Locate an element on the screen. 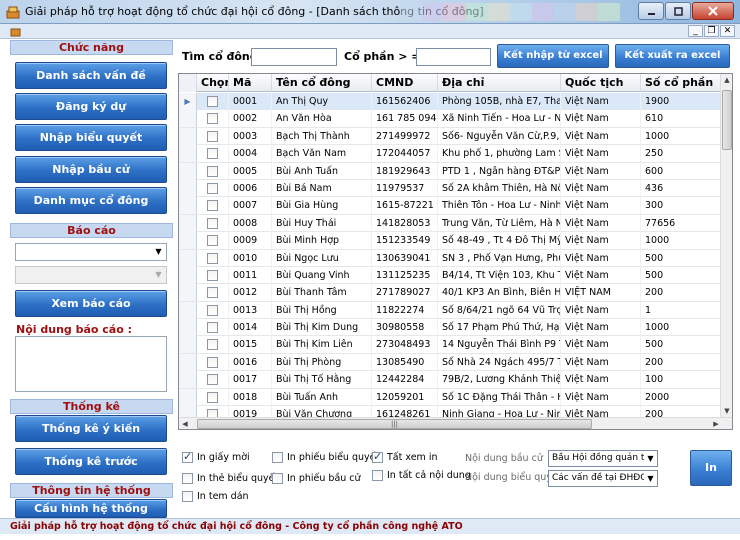 The image size is (740, 540). minimize-button is located at coordinates (651, 11).